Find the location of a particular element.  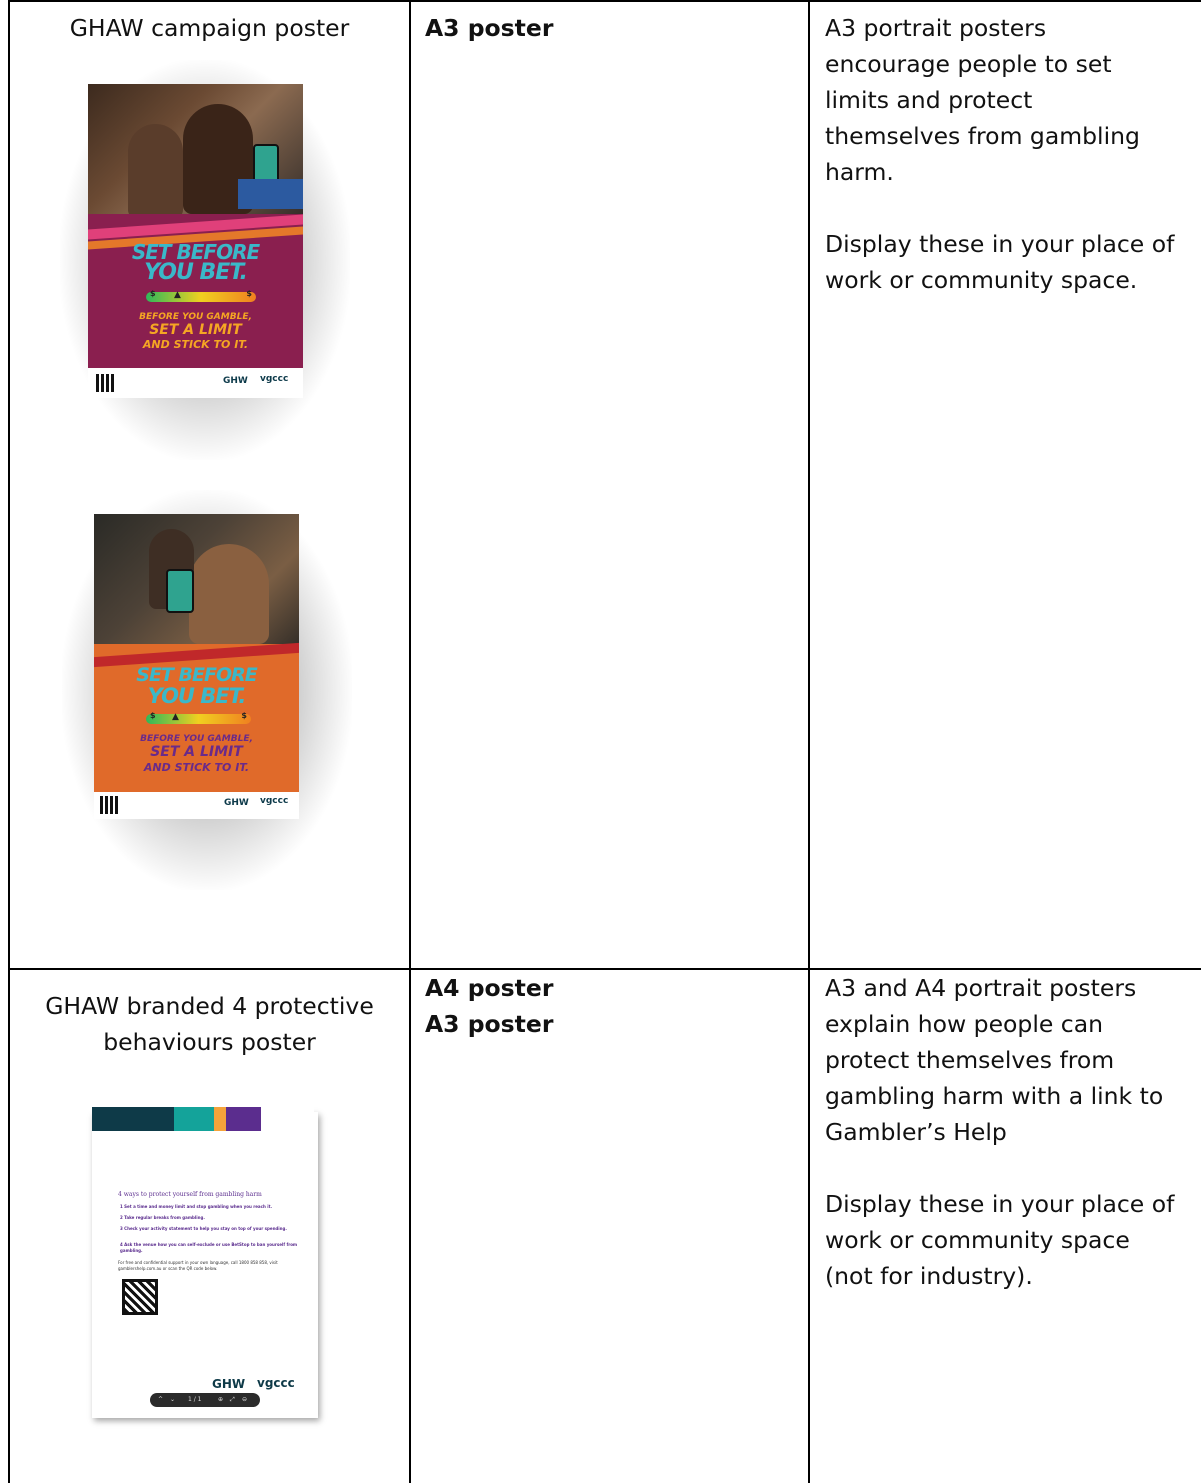

zoom-in-icon: ⊕ is located at coordinates (220, 1400).